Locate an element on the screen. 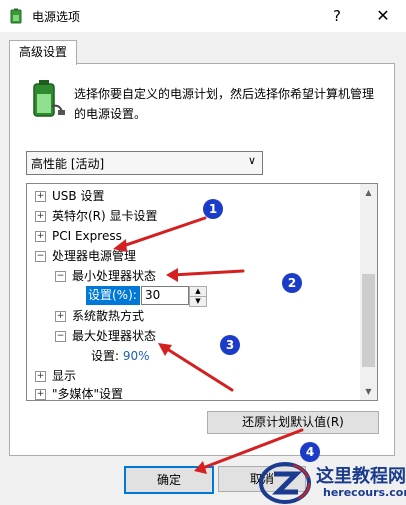 The height and width of the screenshot is (505, 406). step-marker-2: 2 is located at coordinates (292, 283).